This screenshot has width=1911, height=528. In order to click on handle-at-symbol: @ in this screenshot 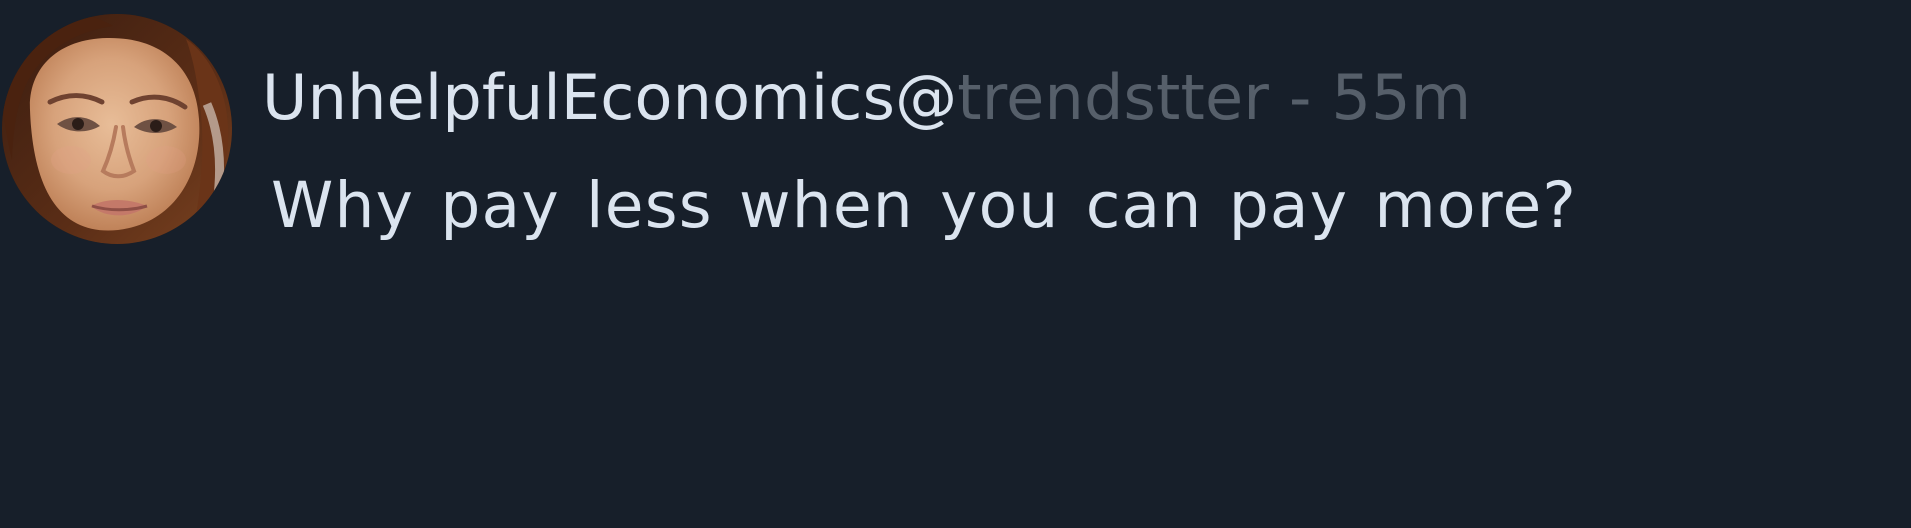, I will do `click(926, 97)`.